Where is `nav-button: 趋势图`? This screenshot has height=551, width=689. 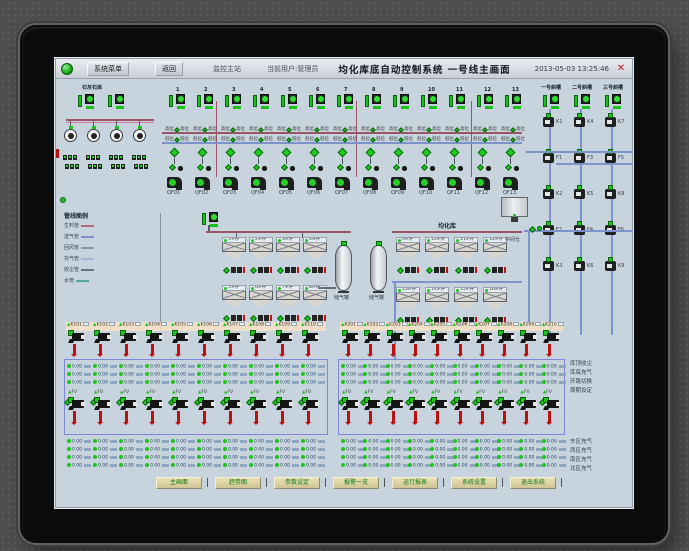 nav-button: 趋势图 is located at coordinates (238, 483).